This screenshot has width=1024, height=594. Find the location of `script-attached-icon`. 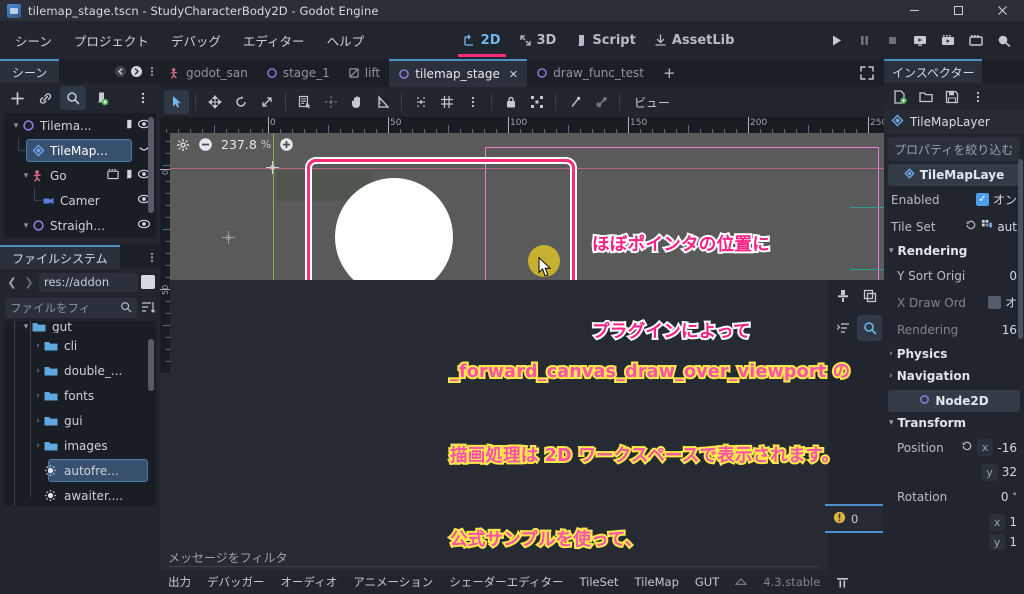

script-attached-icon is located at coordinates (128, 126).